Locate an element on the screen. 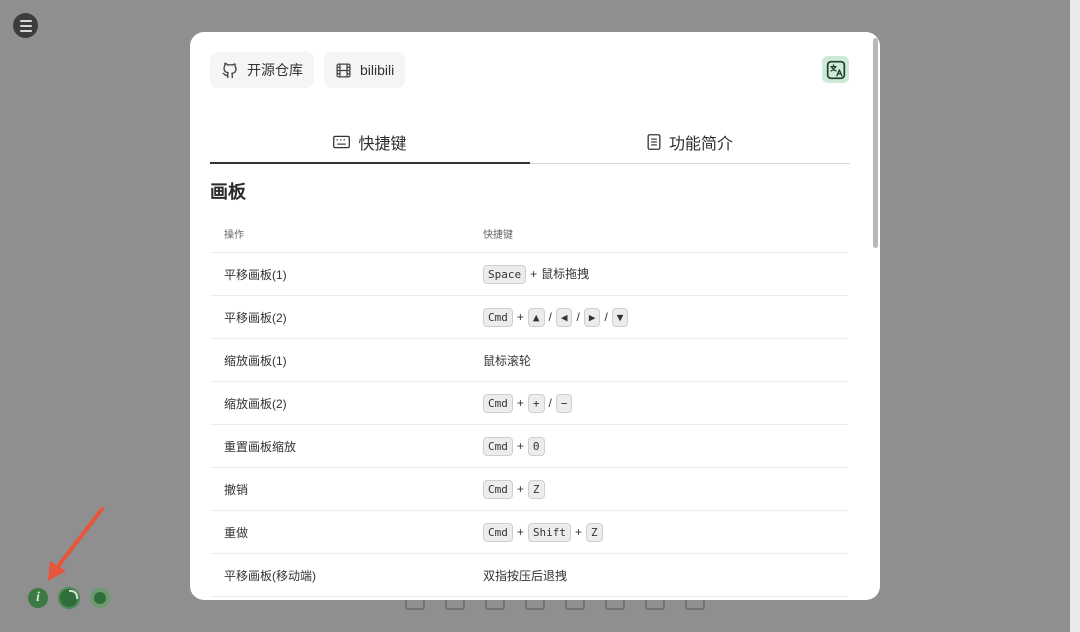 The height and width of the screenshot is (632, 1080). shortcut-cell: 鼠标滚轮 is located at coordinates (658, 360).